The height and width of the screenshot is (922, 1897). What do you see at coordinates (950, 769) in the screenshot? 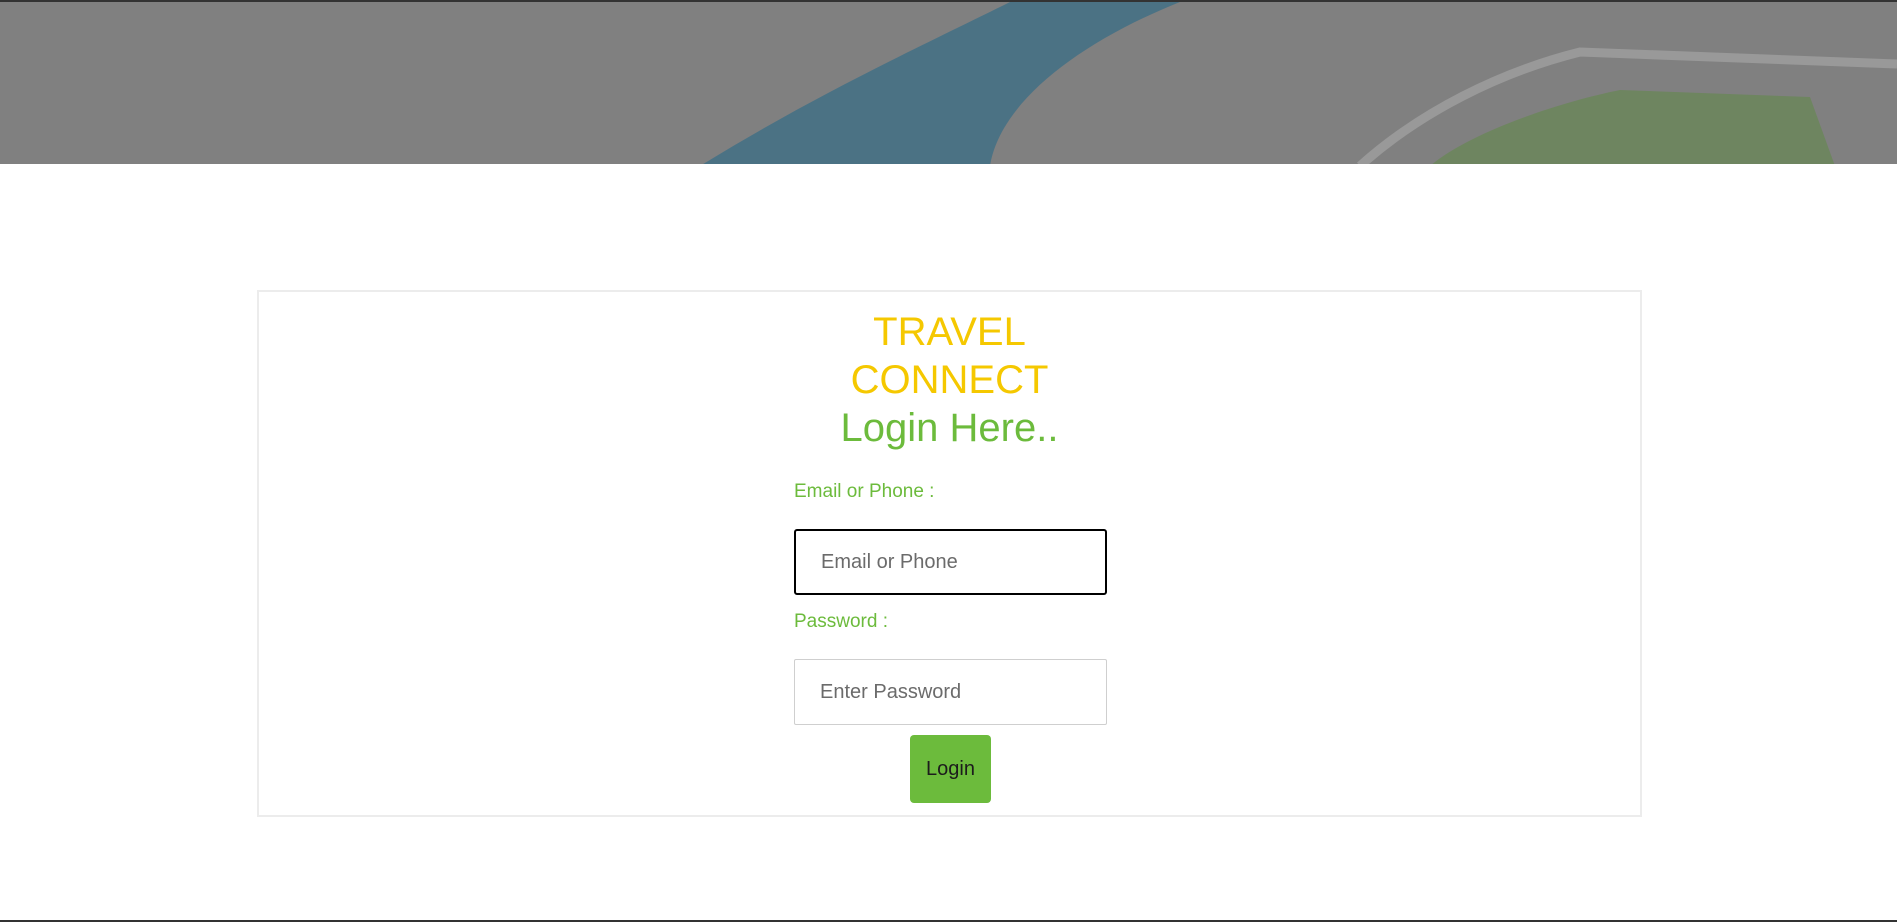
I see `login-button: Login` at bounding box center [950, 769].